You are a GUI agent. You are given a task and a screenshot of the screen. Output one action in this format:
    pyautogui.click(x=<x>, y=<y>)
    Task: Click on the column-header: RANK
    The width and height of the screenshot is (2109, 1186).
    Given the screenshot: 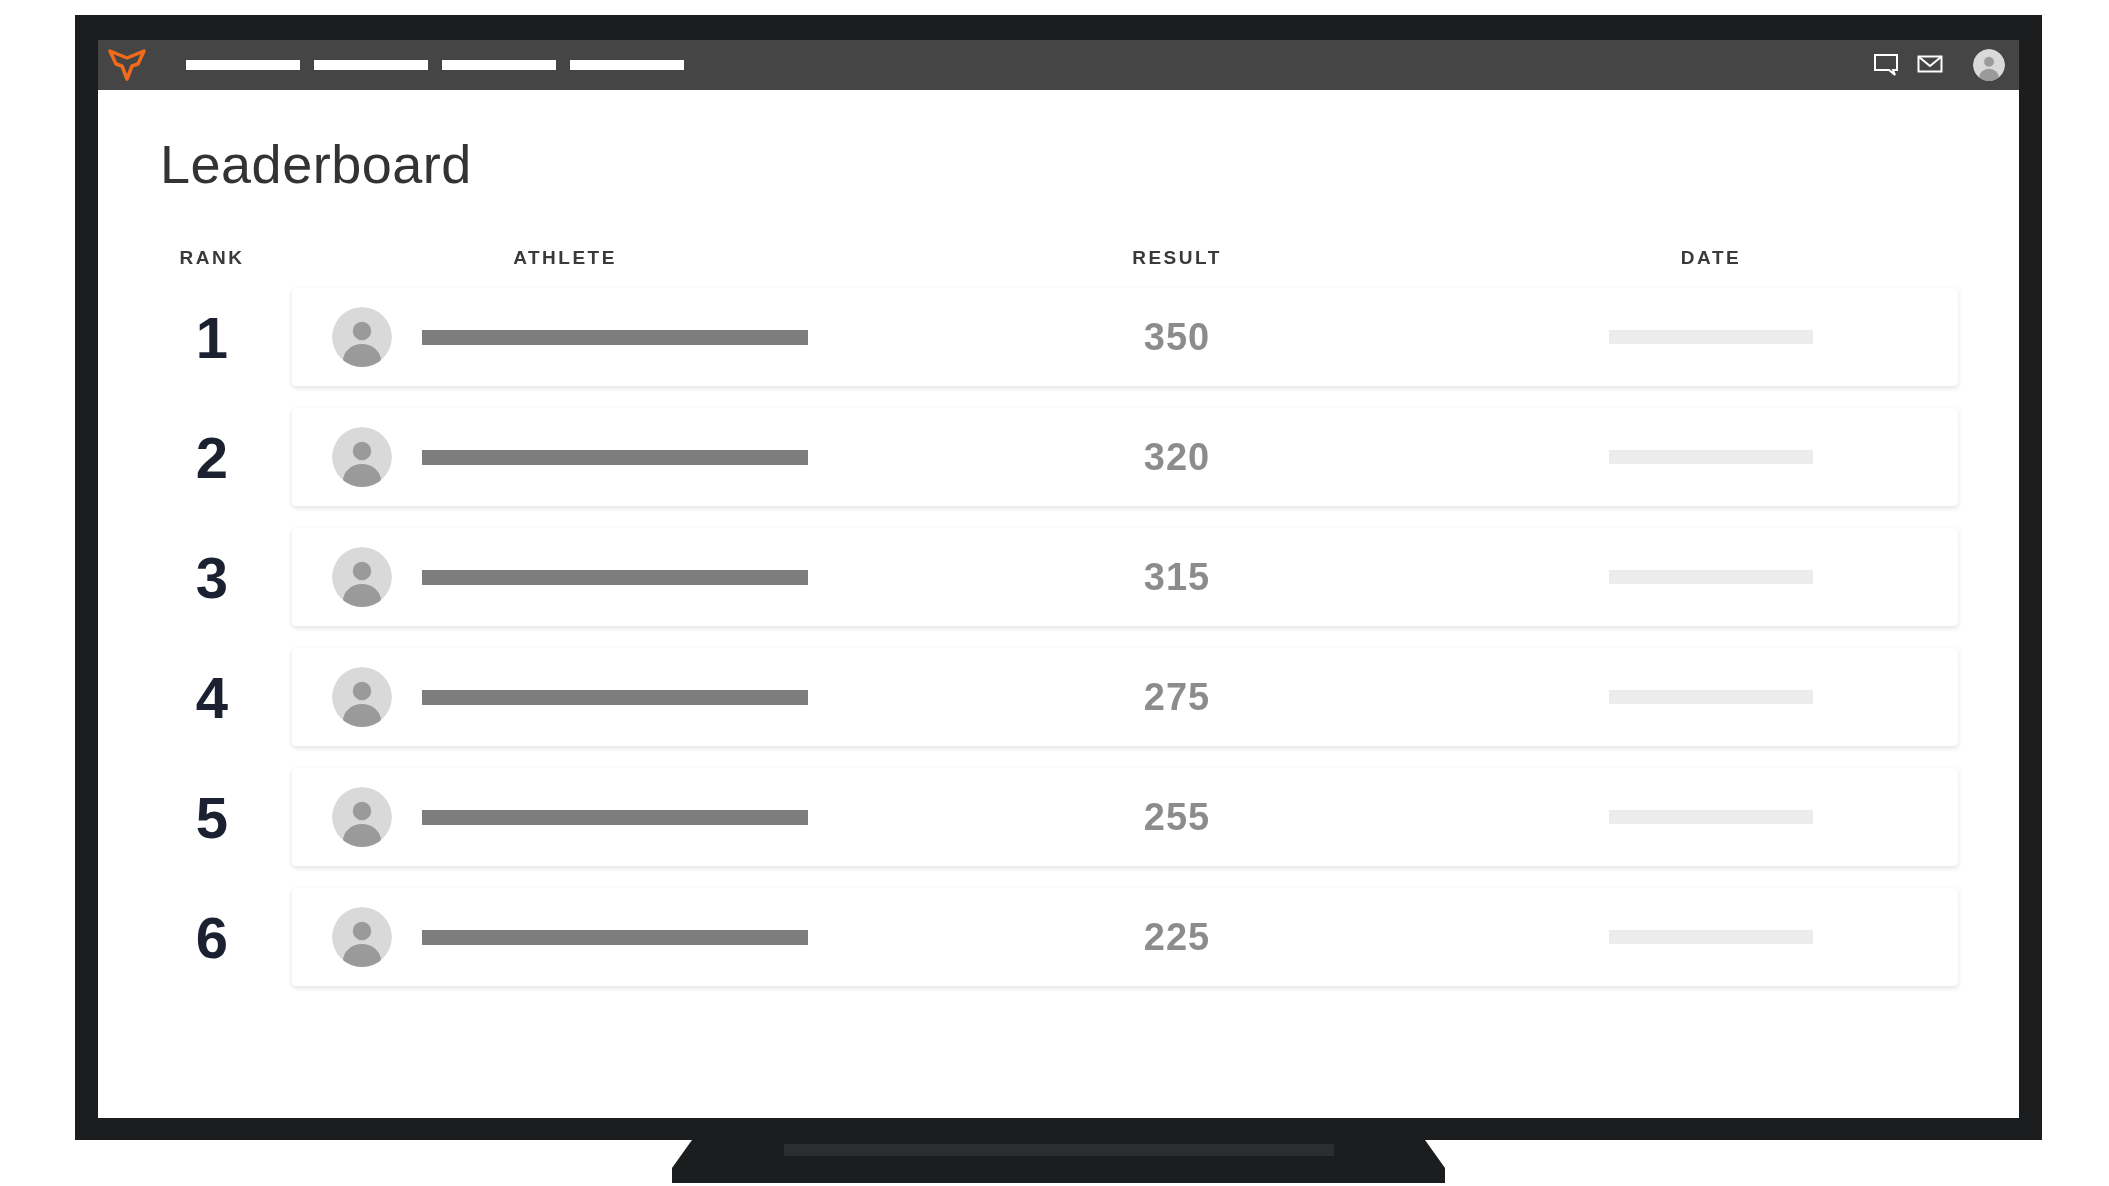 What is the action you would take?
    pyautogui.click(x=212, y=257)
    